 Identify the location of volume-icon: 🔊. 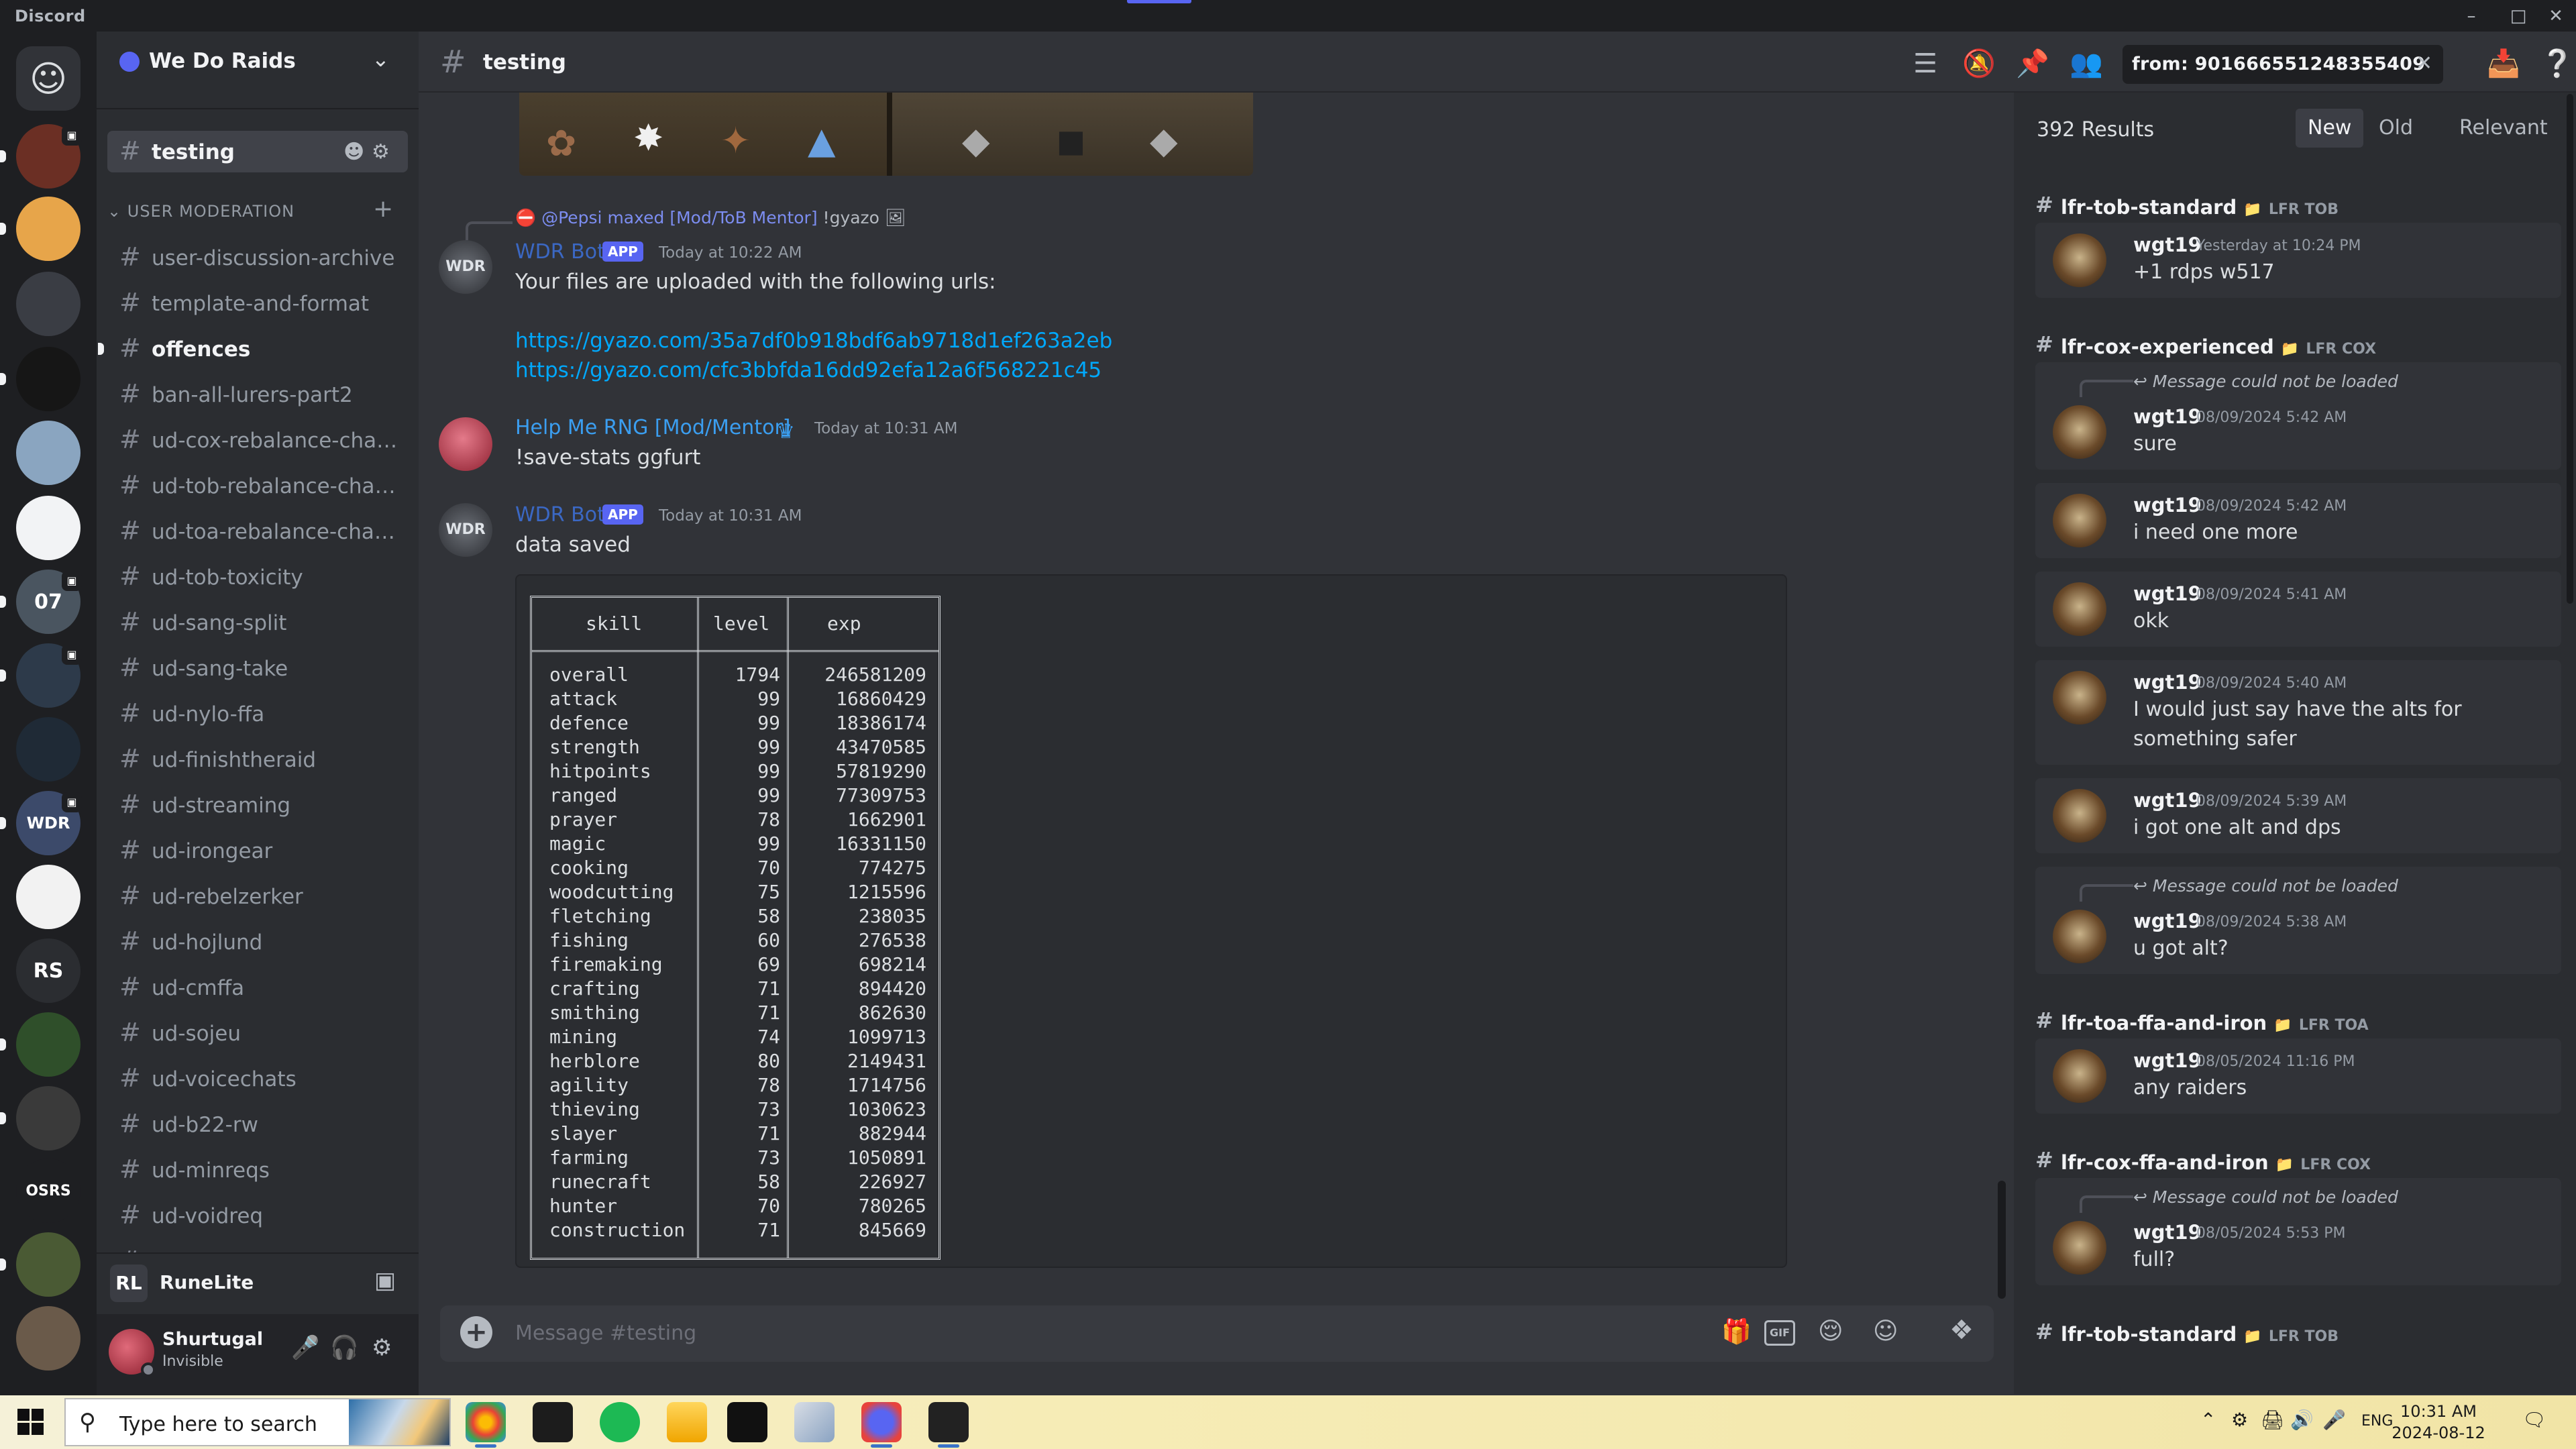
(2302, 1420).